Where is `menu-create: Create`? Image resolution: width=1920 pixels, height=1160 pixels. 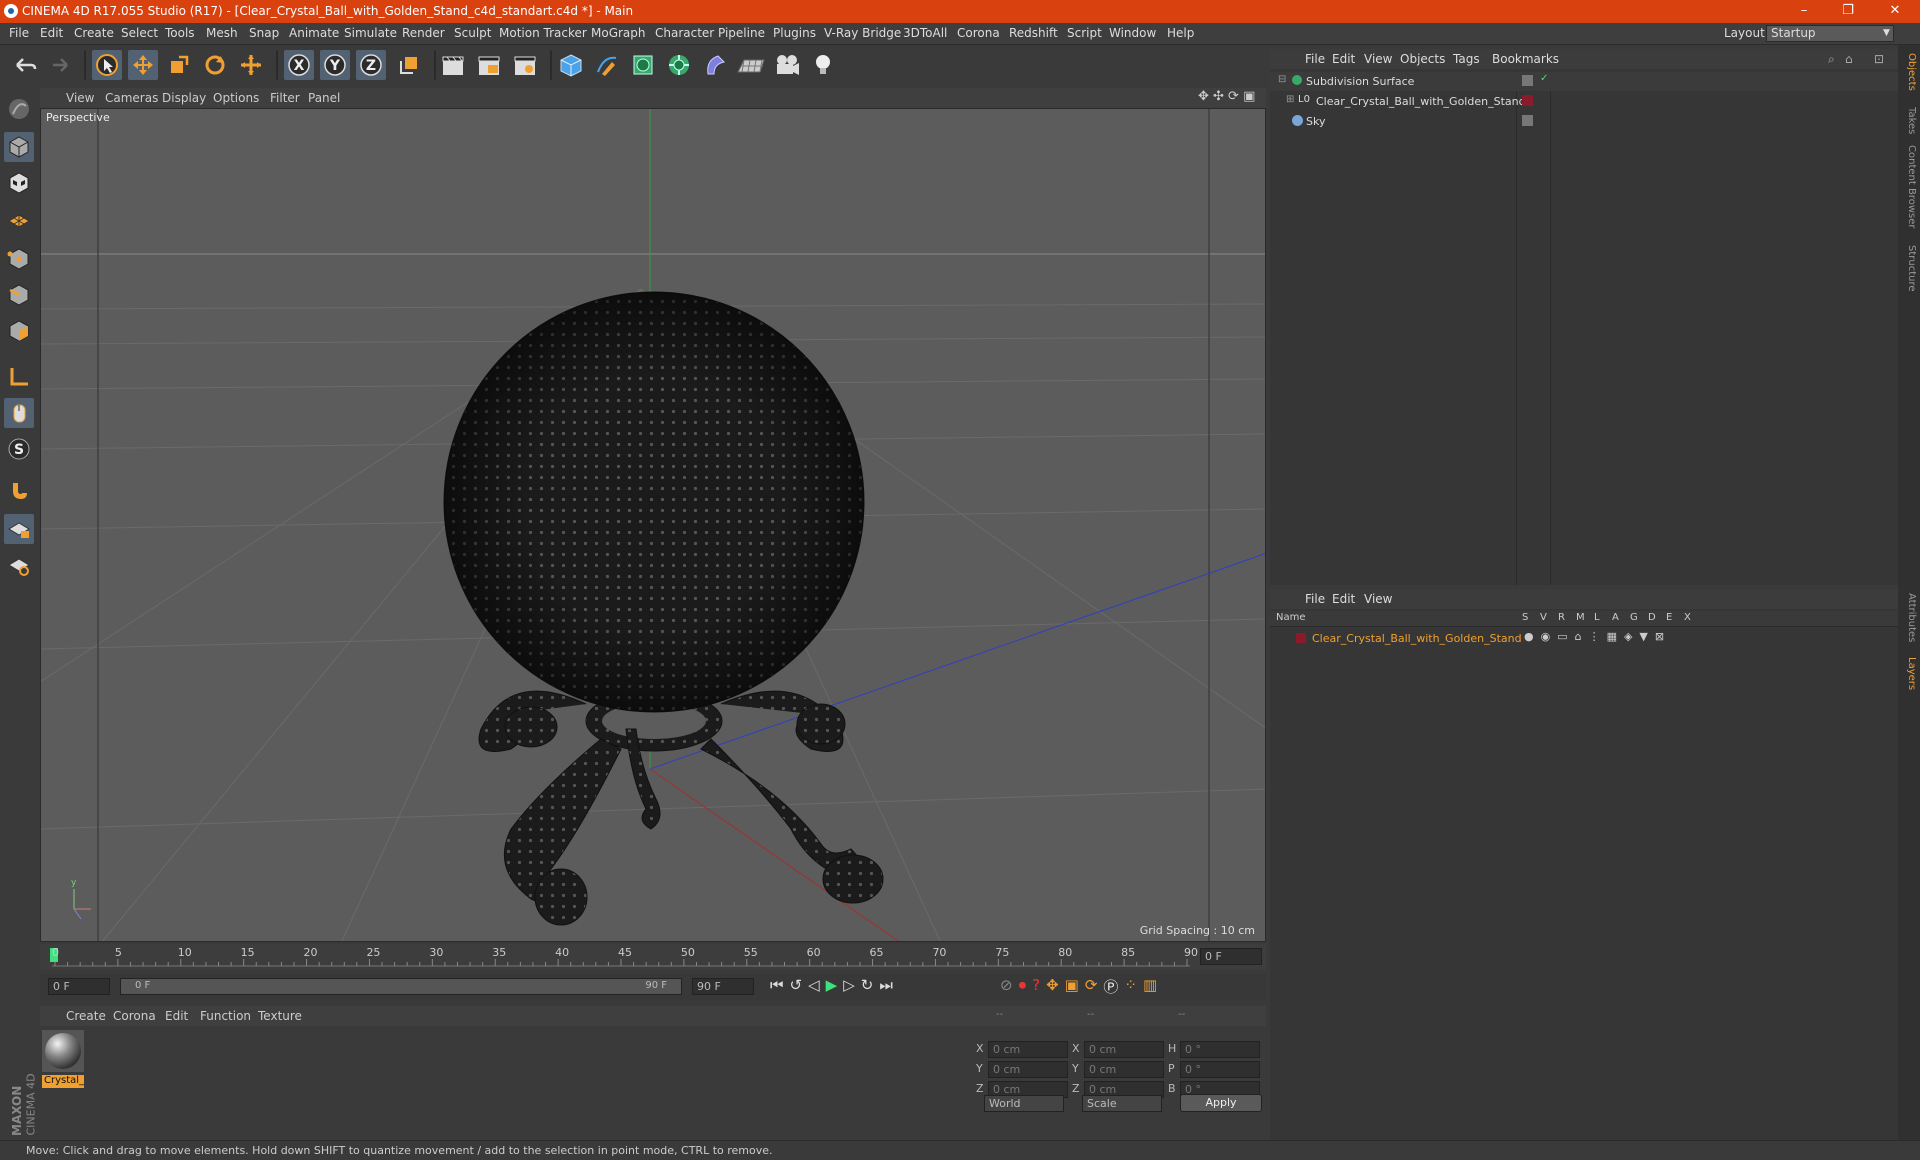
menu-create: Create is located at coordinates (94, 33).